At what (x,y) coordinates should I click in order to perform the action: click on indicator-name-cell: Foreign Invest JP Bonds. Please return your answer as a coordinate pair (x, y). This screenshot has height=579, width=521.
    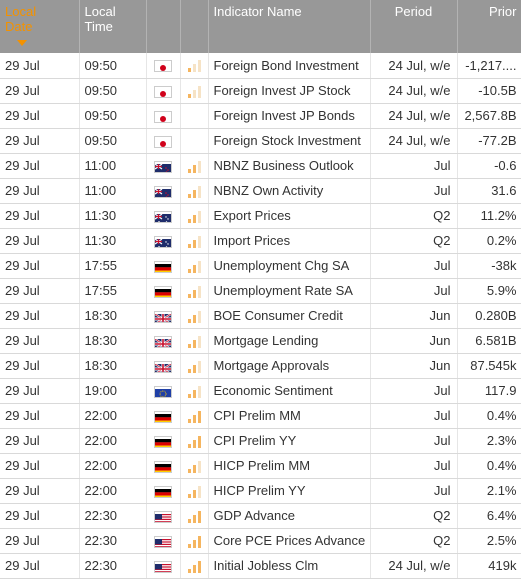
    Looking at the image, I should click on (289, 116).